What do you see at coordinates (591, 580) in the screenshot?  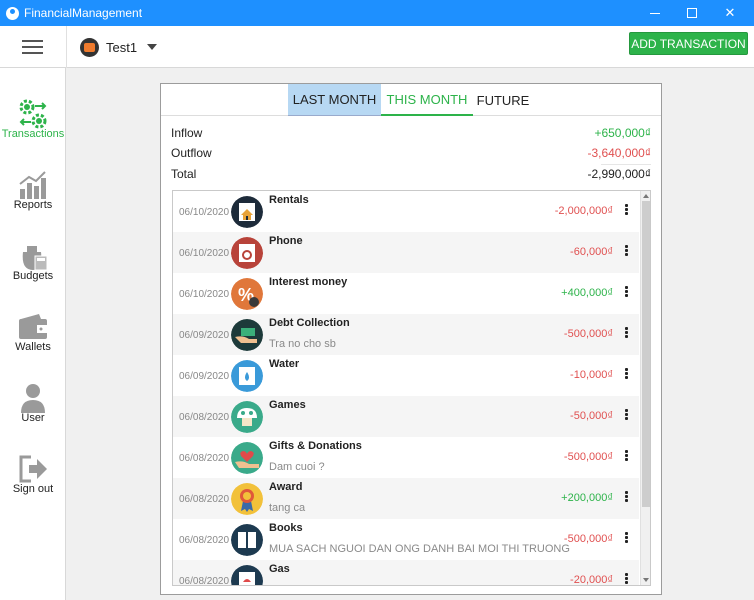 I see `transaction-amount: -20,000₫` at bounding box center [591, 580].